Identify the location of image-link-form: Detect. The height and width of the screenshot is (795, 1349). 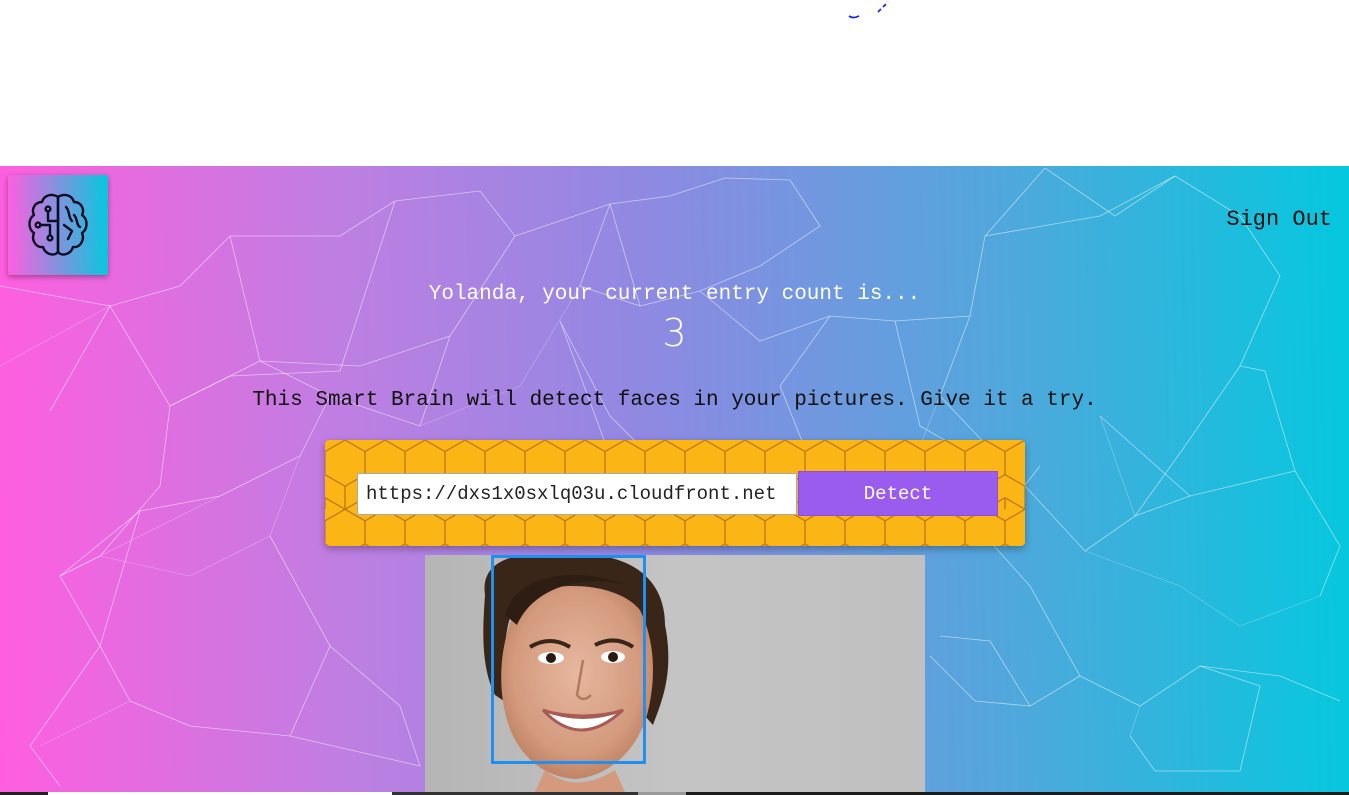
(675, 493).